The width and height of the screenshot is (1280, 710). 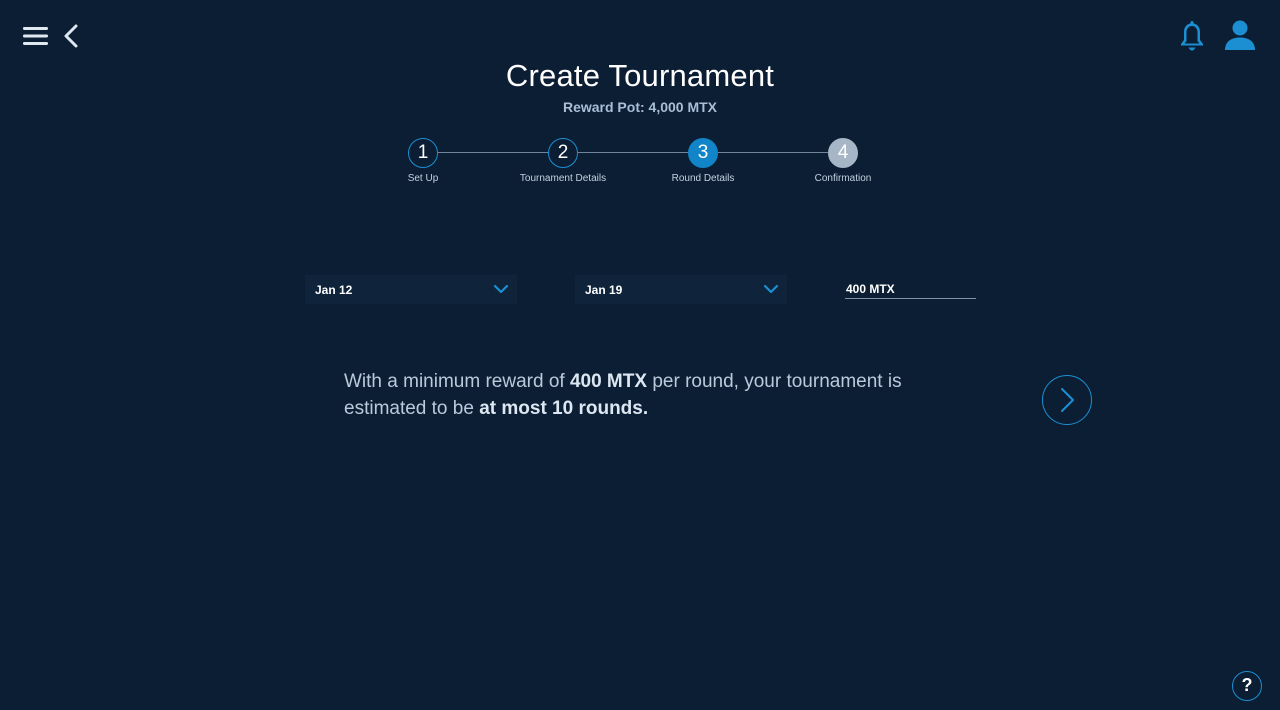 What do you see at coordinates (411, 289) in the screenshot?
I see `start-date-select: Jan 12` at bounding box center [411, 289].